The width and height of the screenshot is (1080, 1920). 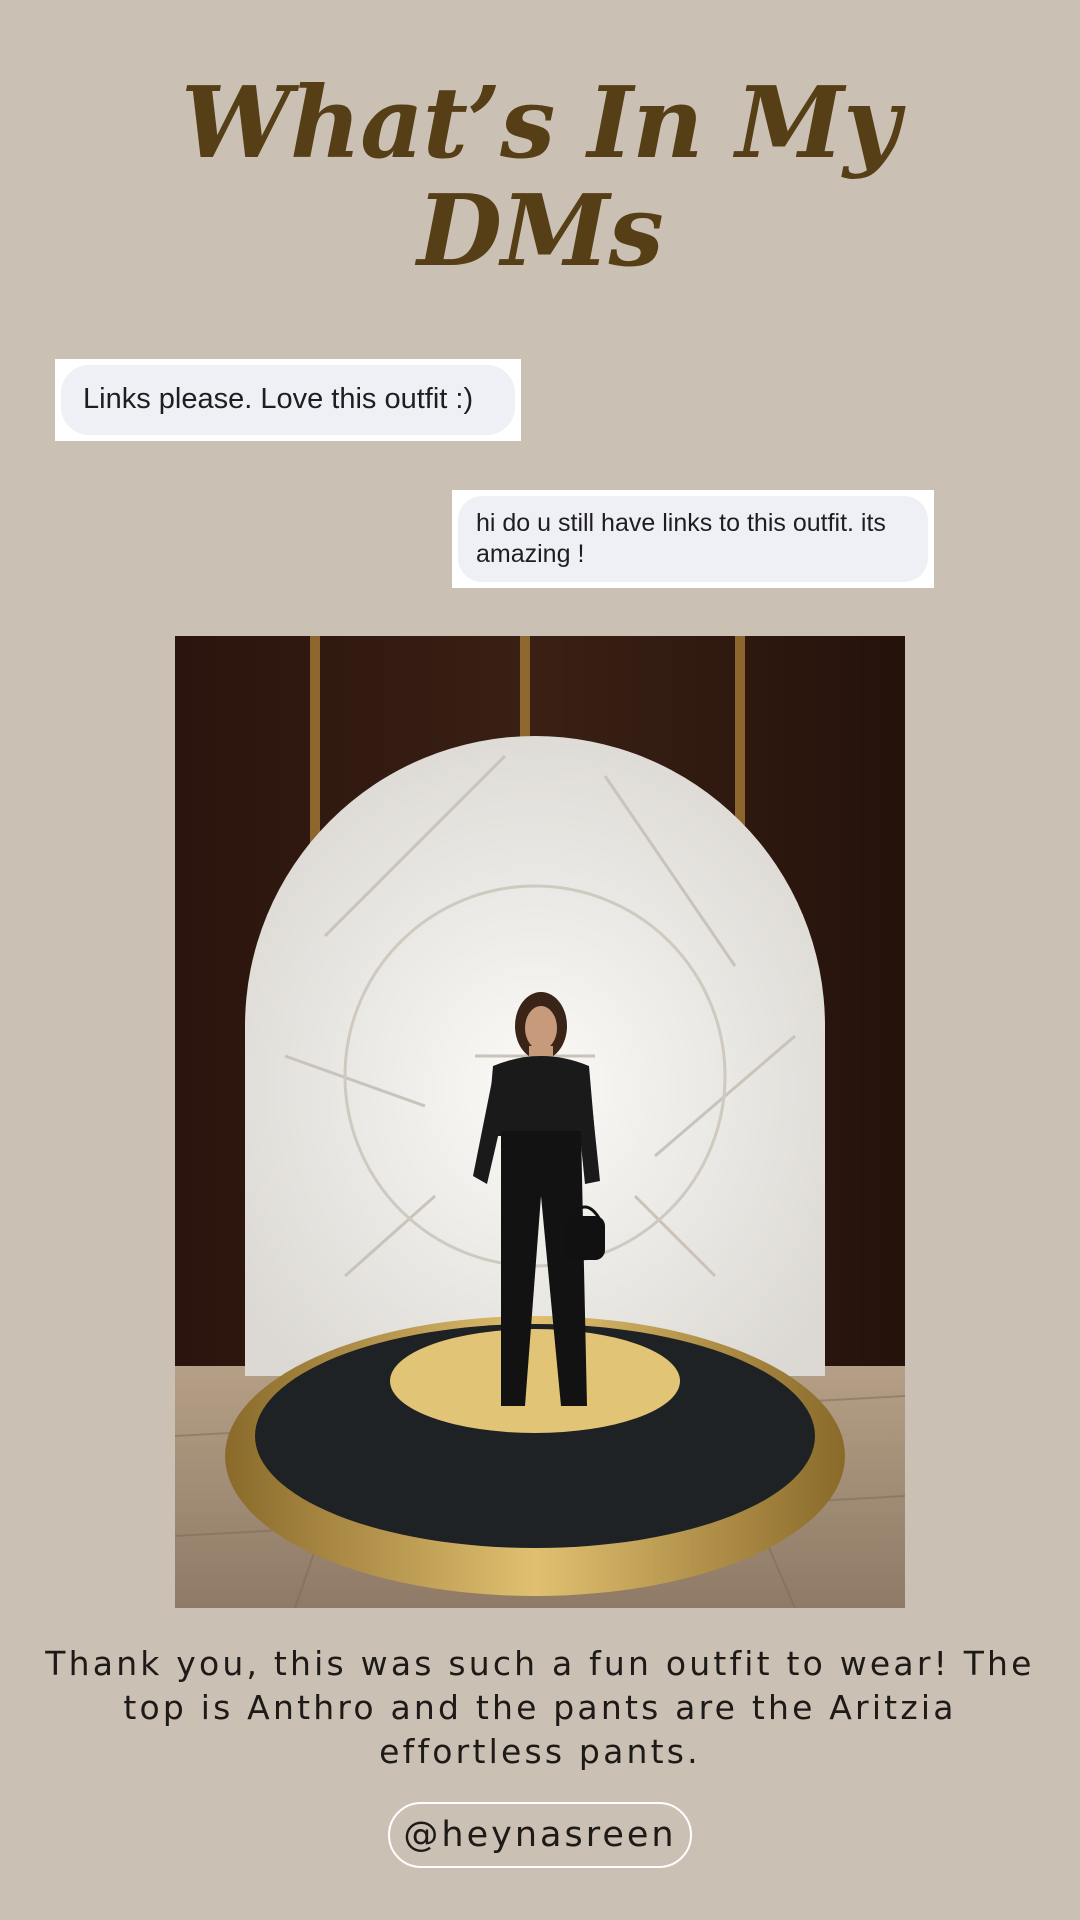 I want to click on dm-message-text: Links please. Love this outfit :), so click(x=288, y=400).